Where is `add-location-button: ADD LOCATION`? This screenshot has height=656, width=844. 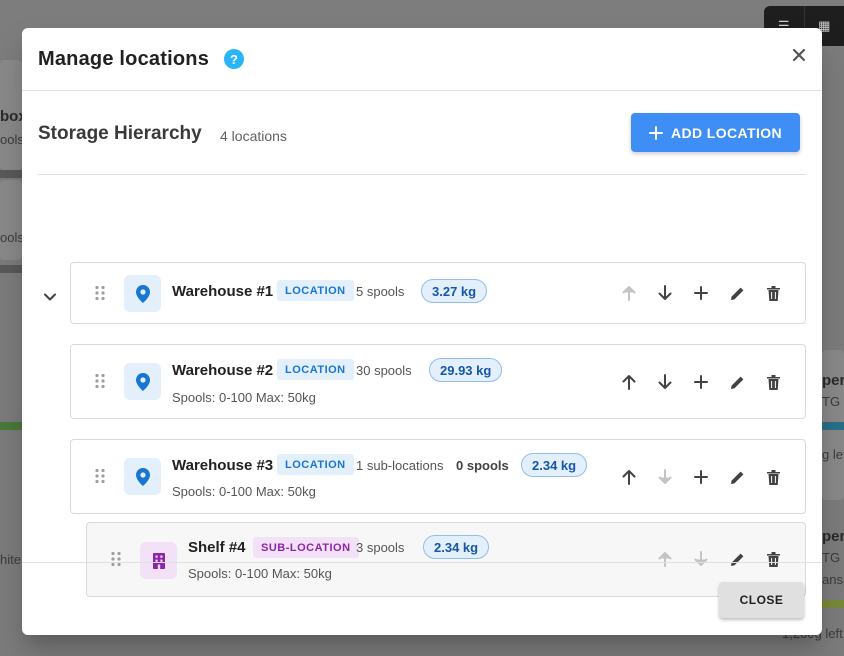 add-location-button: ADD LOCATION is located at coordinates (715, 132).